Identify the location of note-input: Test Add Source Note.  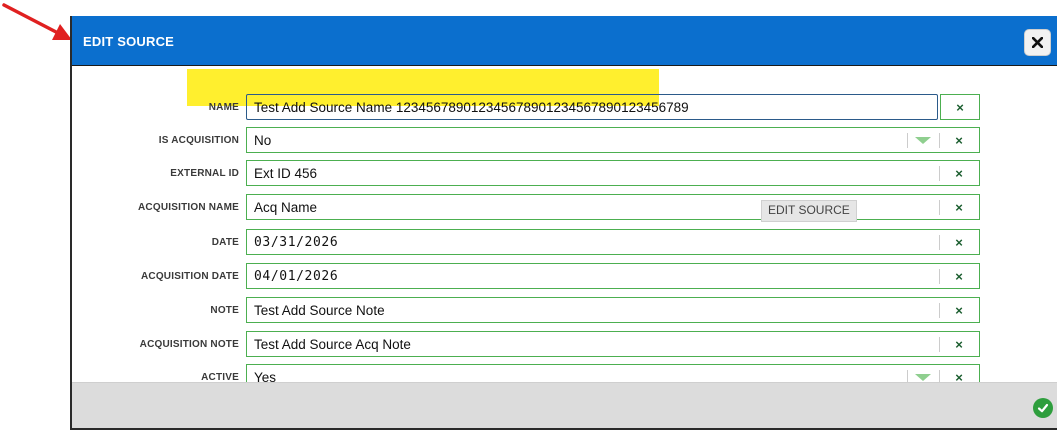
(613, 310).